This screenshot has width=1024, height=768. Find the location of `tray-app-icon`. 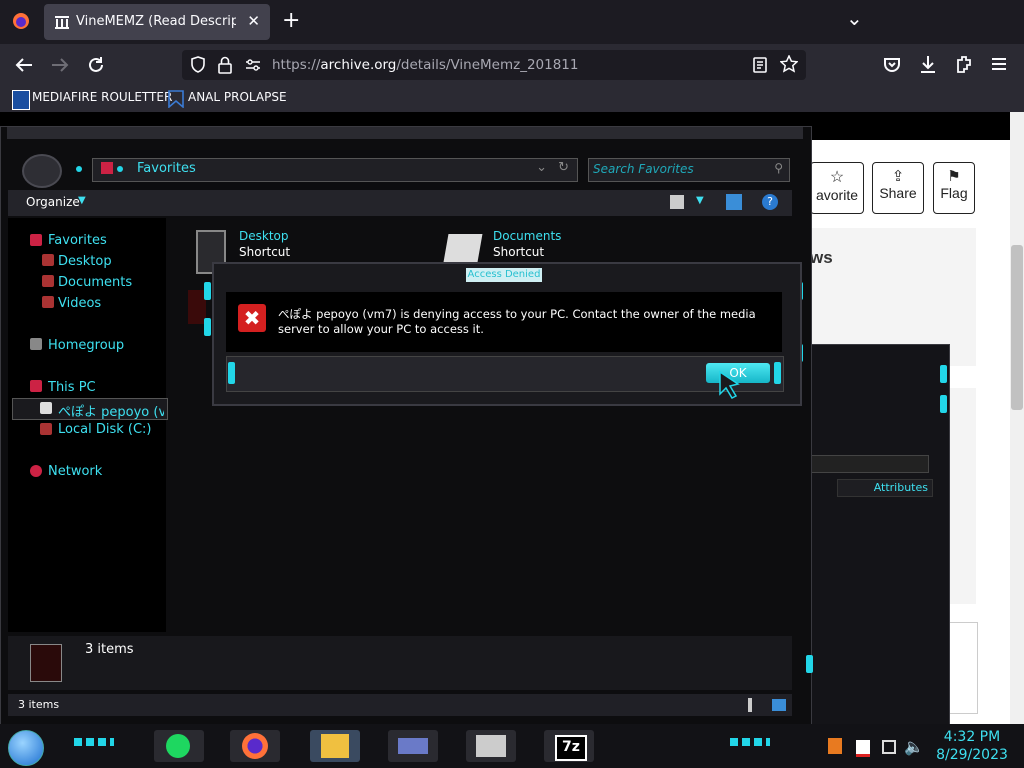

tray-app-icon is located at coordinates (835, 746).